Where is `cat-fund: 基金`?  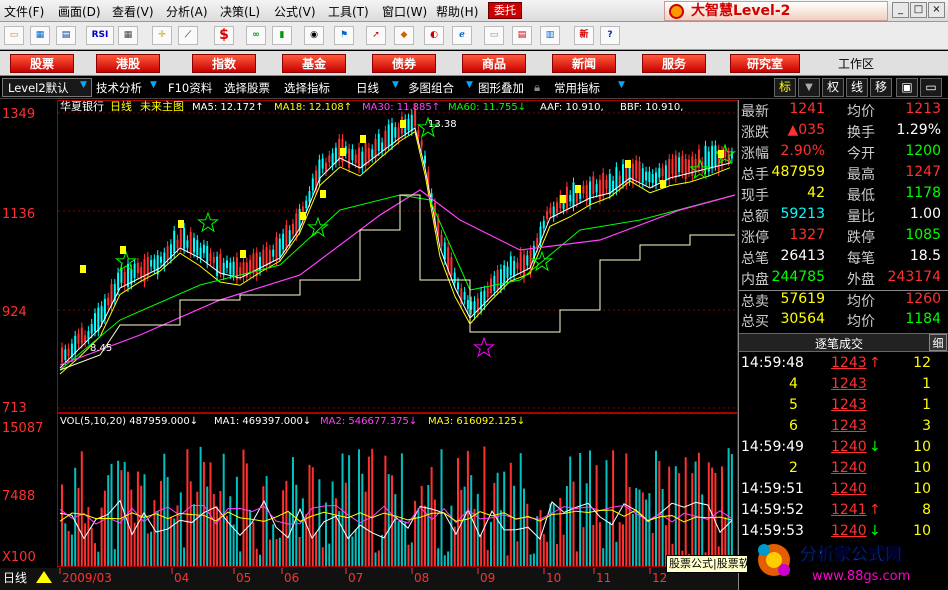
cat-fund: 基金 is located at coordinates (314, 63).